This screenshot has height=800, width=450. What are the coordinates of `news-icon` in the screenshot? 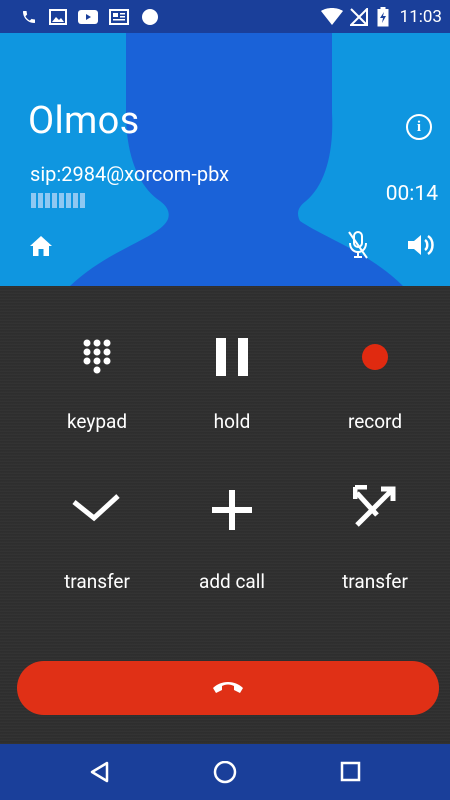 It's located at (119, 17).